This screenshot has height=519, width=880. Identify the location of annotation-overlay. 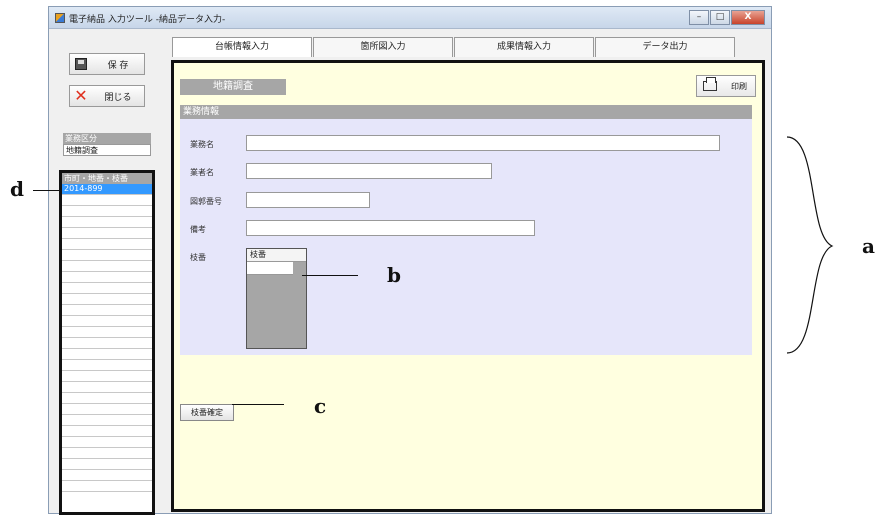
(810, 245).